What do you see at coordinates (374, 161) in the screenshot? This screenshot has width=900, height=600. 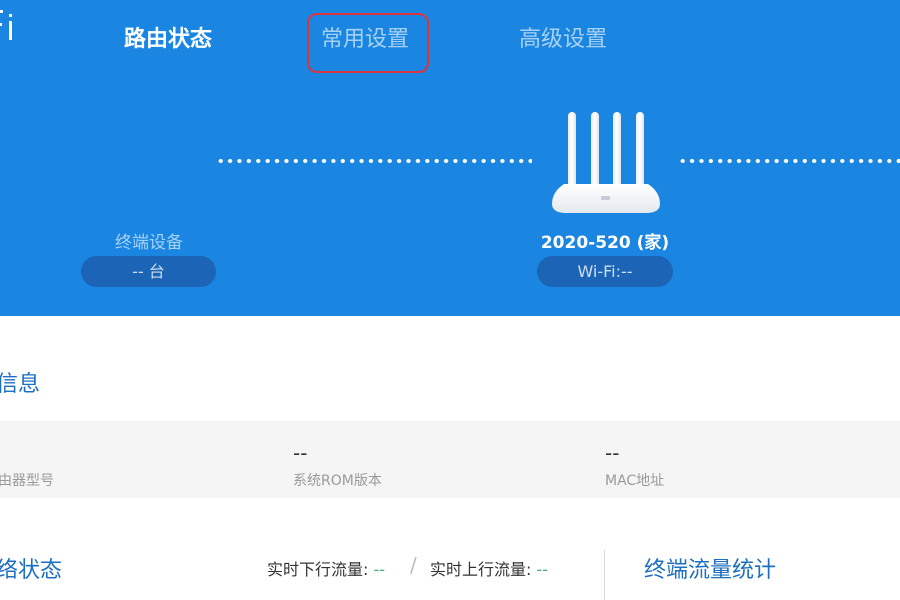 I see `connection-dots-left` at bounding box center [374, 161].